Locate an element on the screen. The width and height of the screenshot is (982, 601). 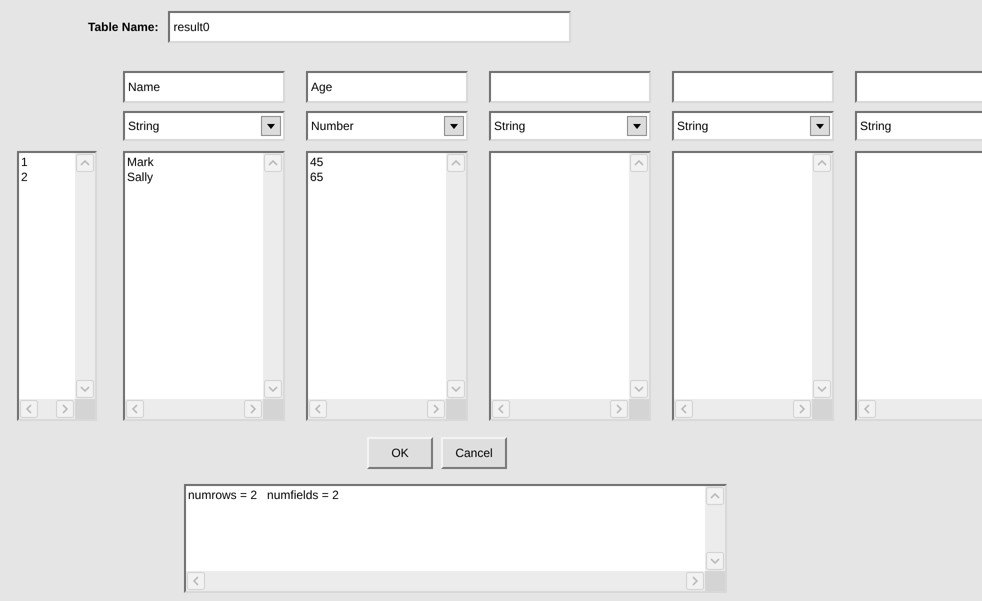
list-item: 45 is located at coordinates (377, 162).